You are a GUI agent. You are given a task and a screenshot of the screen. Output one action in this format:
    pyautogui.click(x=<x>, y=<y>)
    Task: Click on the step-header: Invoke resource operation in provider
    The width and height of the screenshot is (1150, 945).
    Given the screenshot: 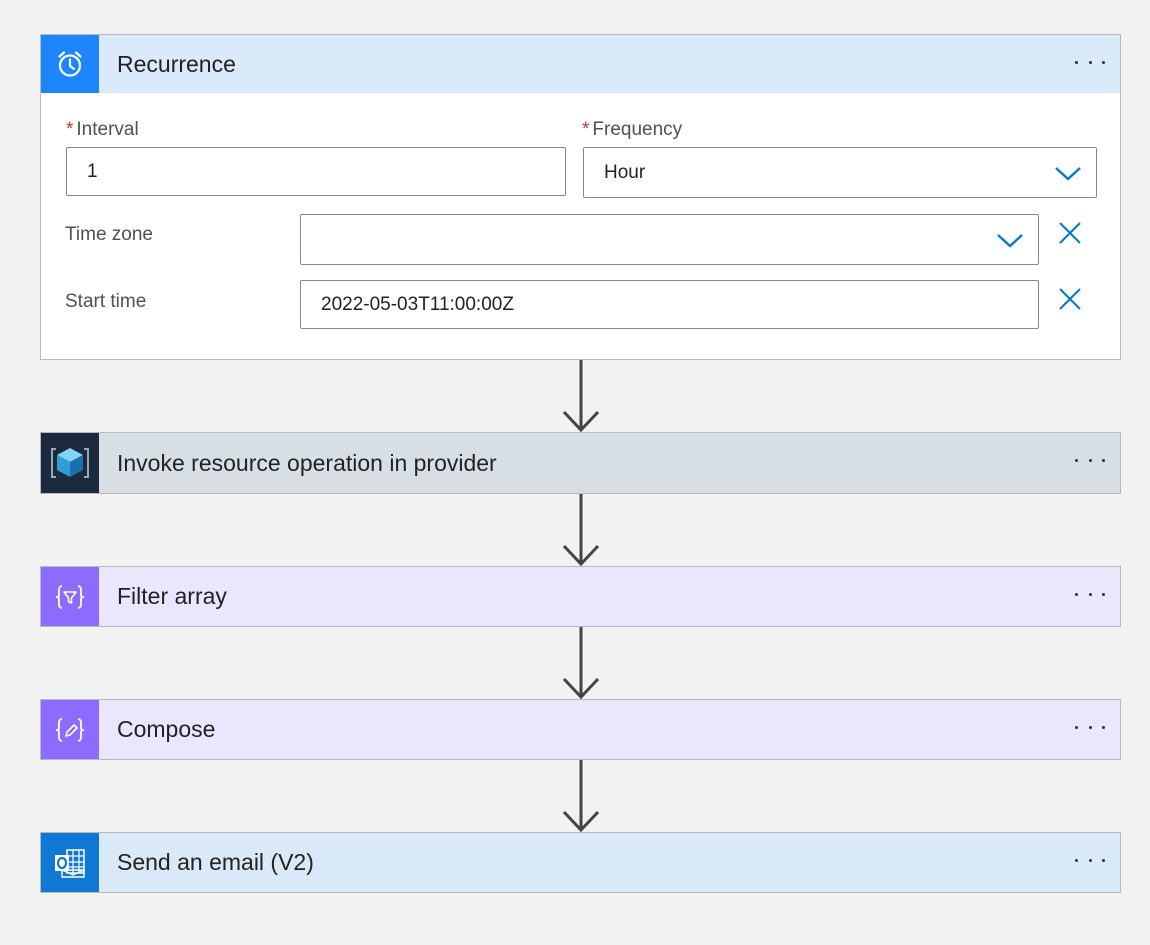 What is the action you would take?
    pyautogui.click(x=580, y=463)
    